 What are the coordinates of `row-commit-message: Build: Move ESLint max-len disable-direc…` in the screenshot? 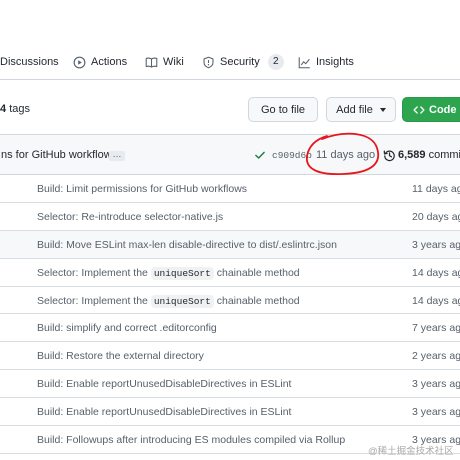 It's located at (187, 245).